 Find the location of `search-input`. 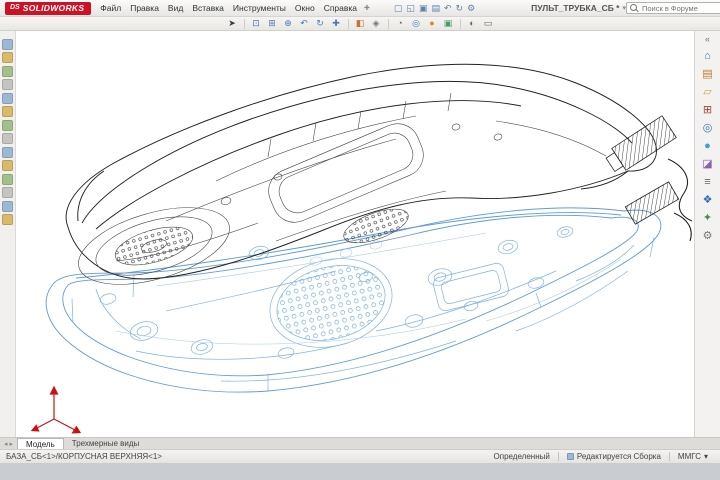

search-input is located at coordinates (681, 8).